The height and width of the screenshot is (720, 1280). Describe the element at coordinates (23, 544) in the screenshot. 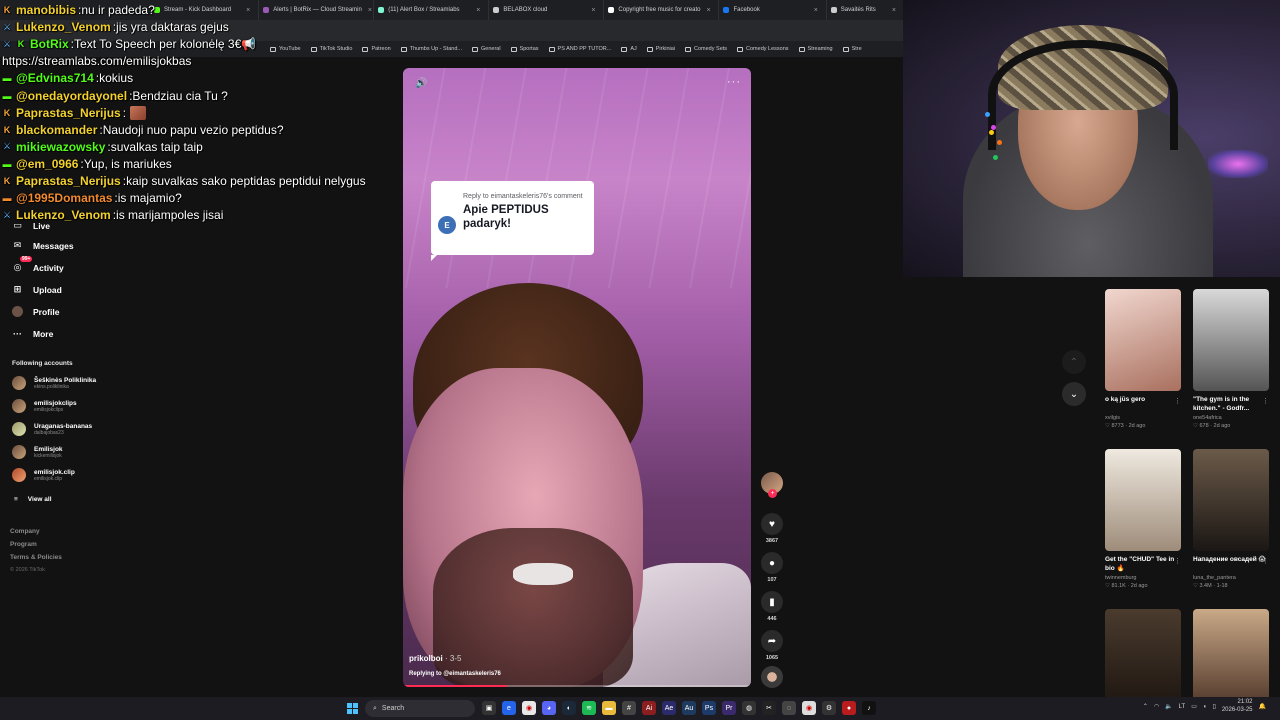

I see `footer-program-link: Program` at that location.